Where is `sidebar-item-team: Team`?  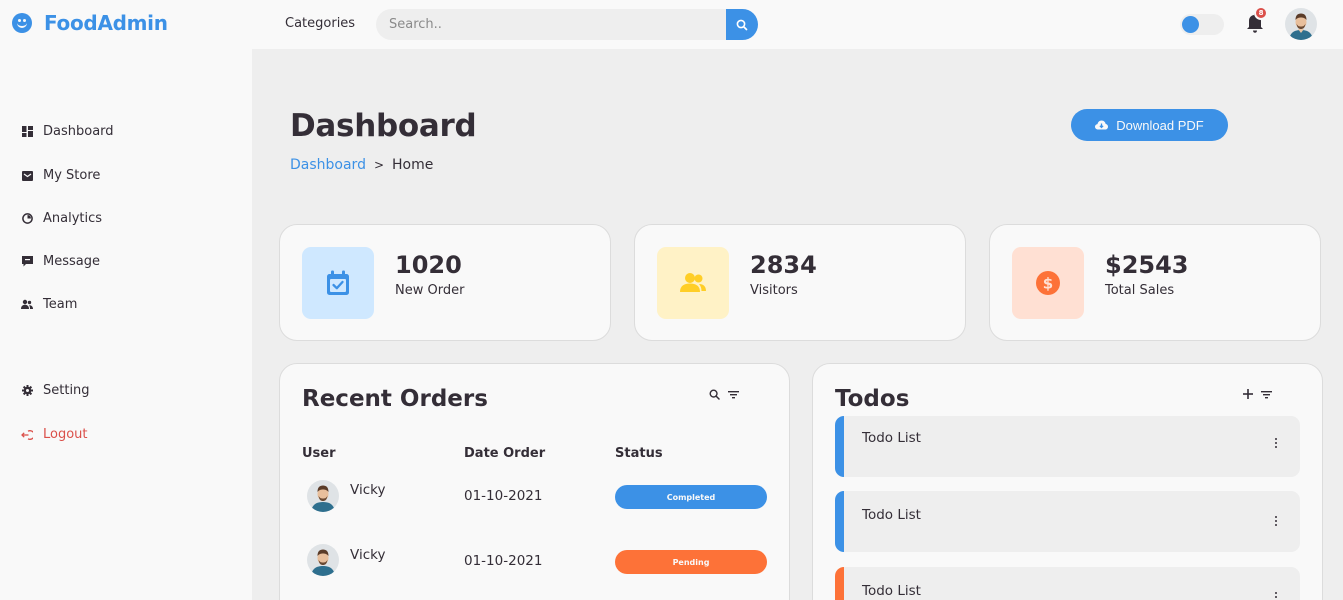
sidebar-item-team: Team is located at coordinates (49, 304).